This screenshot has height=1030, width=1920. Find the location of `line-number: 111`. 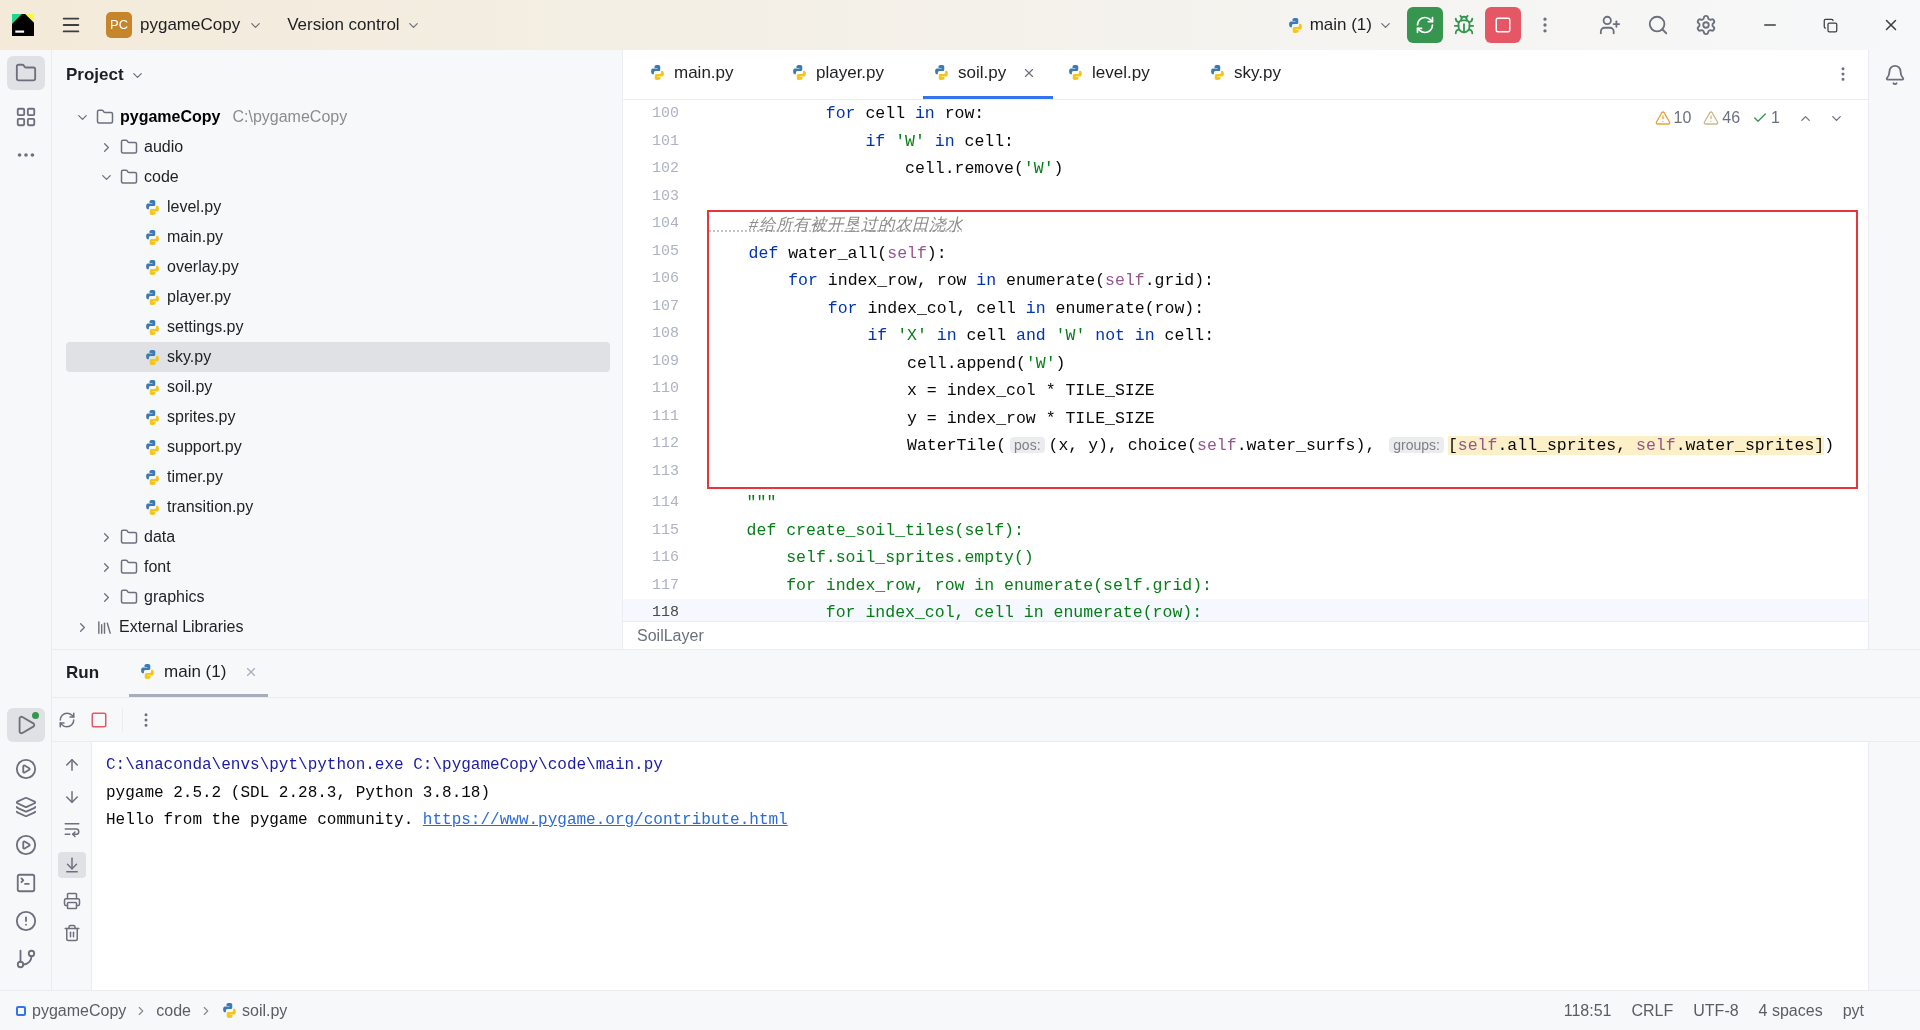

line-number: 111 is located at coordinates (665, 416).